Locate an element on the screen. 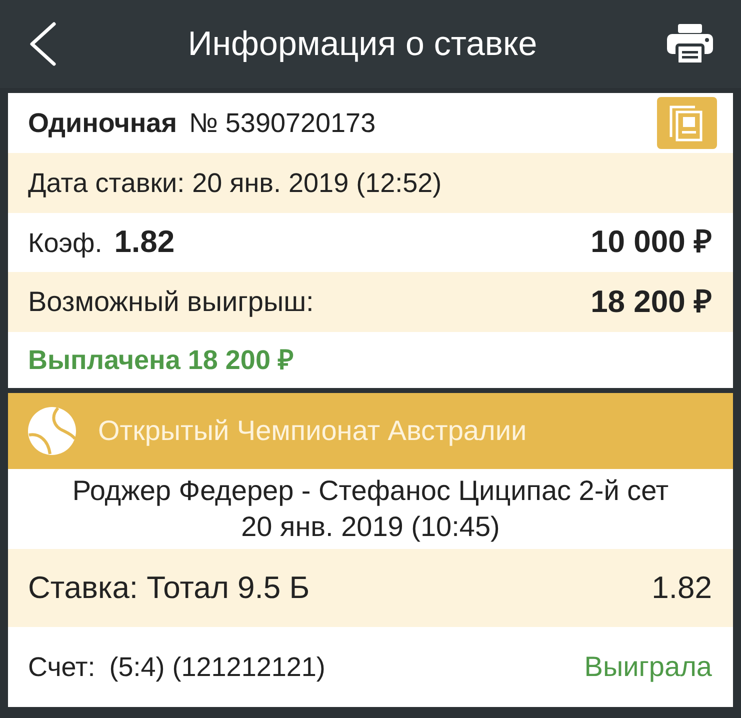  match-name: Роджер Федерер - Стефанос Циципас 2-й сет is located at coordinates (370, 491).